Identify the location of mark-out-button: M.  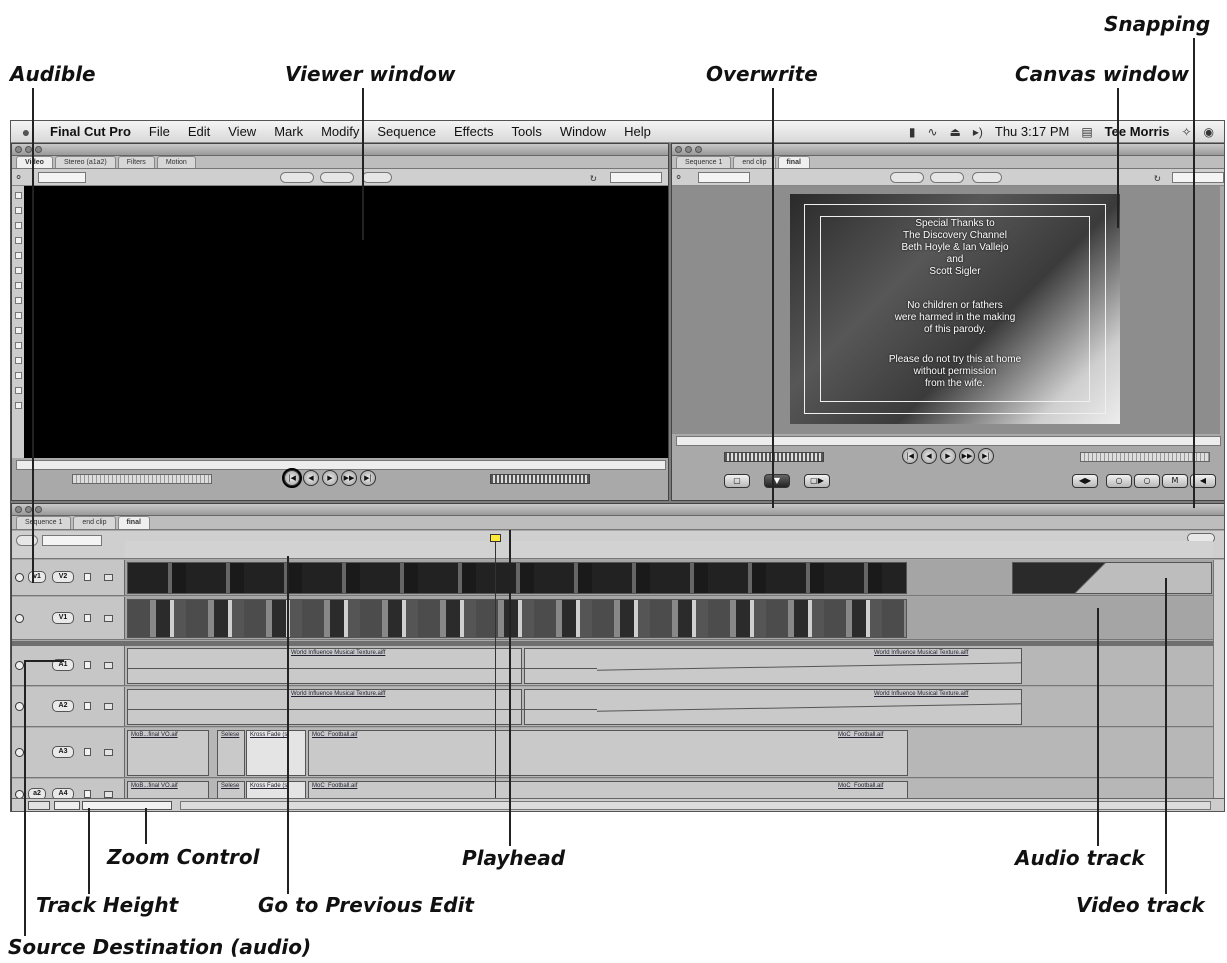
(1175, 481).